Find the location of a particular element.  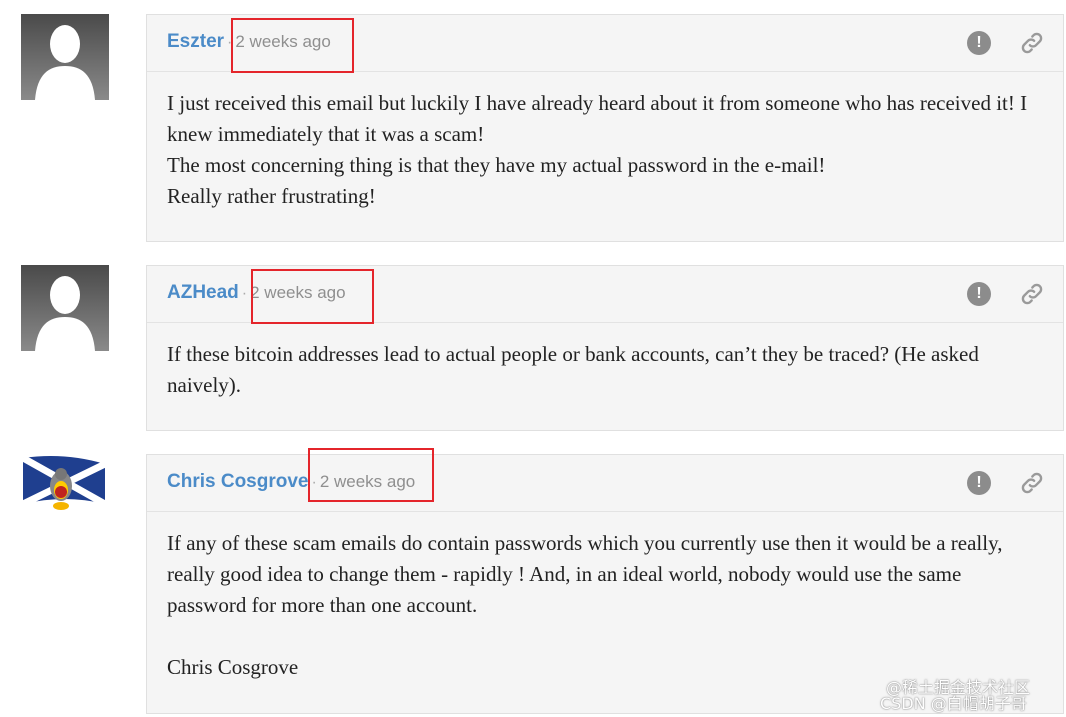

comment-paragraph: Really rather frustrating! is located at coordinates (271, 196).